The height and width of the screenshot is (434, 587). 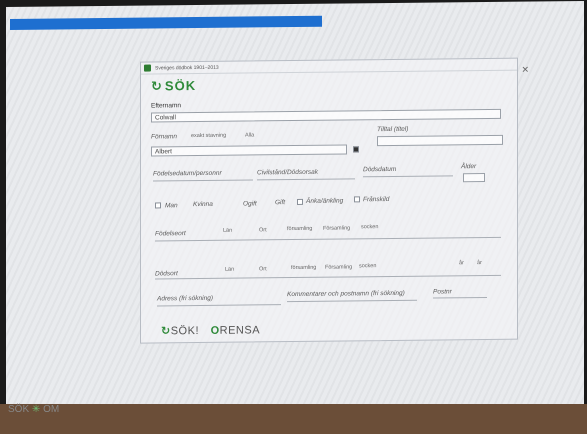 I want to click on desk-surface, so click(x=293, y=419).